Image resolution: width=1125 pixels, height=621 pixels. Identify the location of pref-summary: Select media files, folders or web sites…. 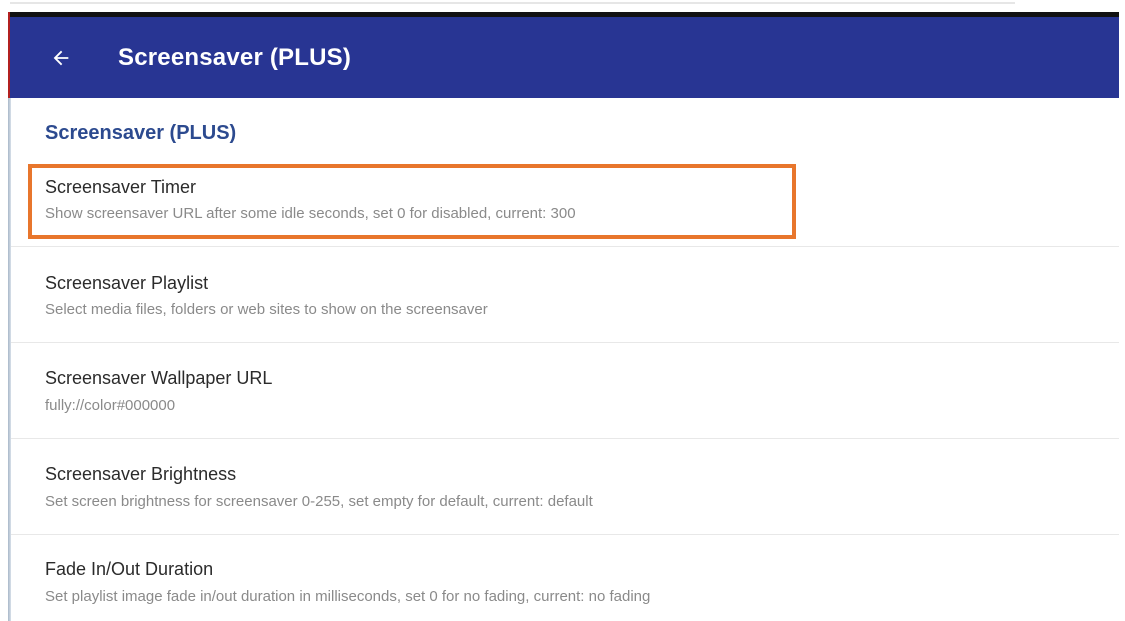
(266, 309).